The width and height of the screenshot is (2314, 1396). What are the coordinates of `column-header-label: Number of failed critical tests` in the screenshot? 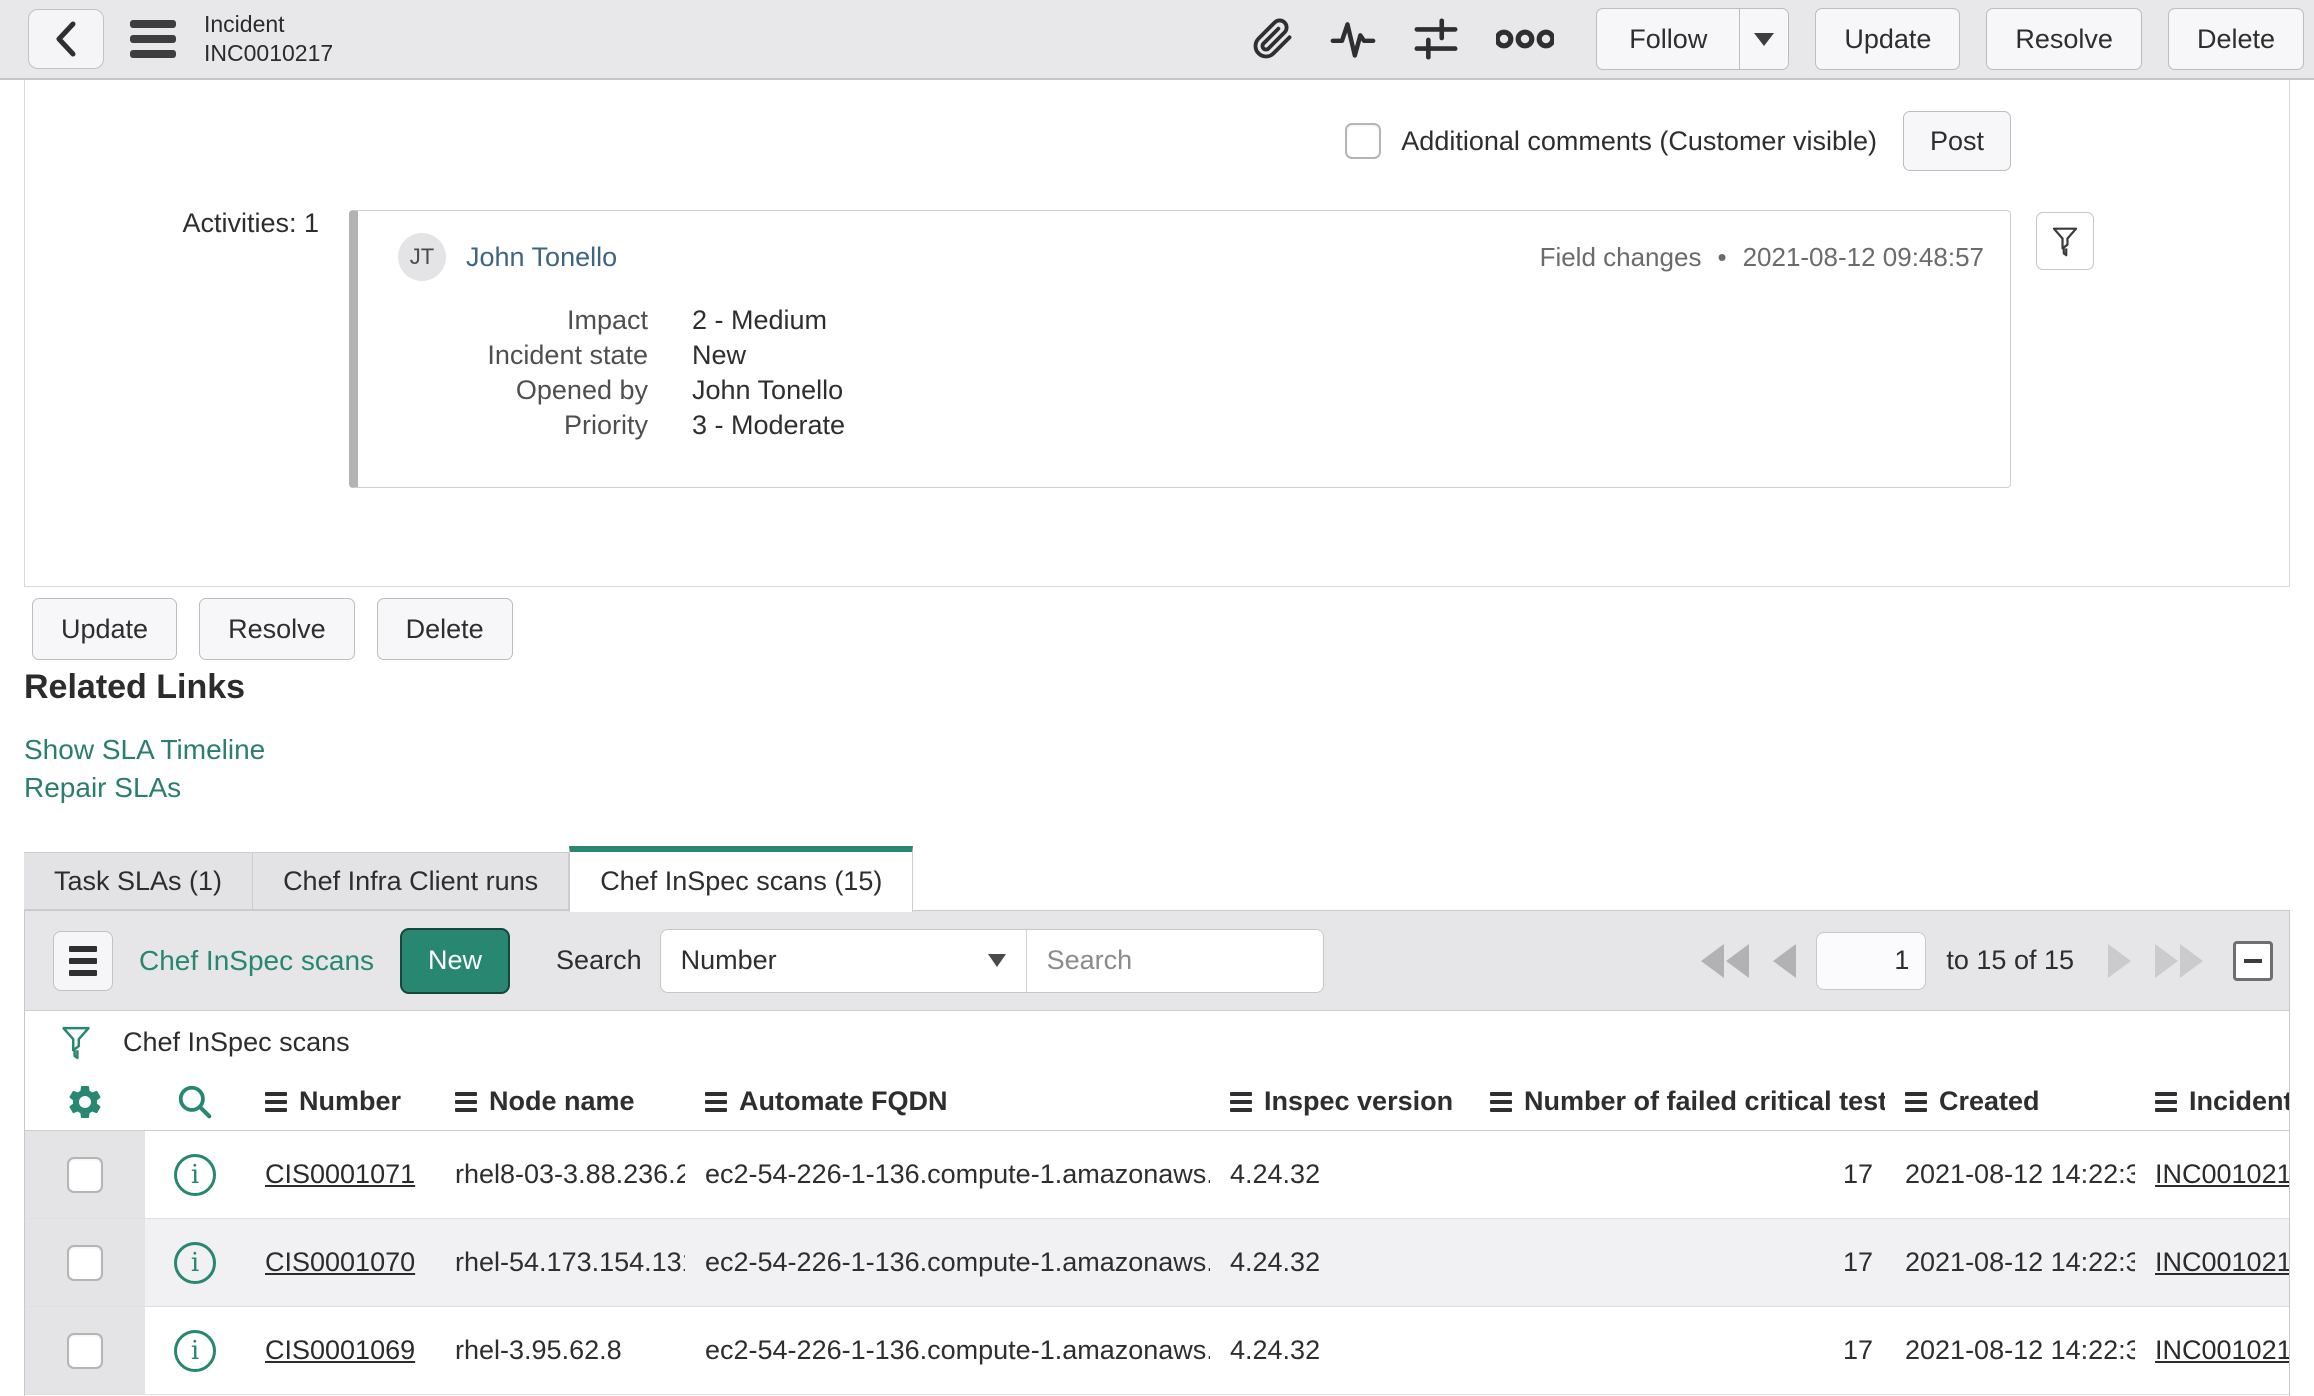 It's located at (1704, 1101).